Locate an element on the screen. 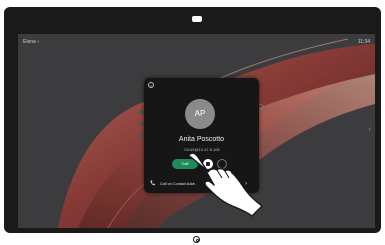 The width and height of the screenshot is (385, 245). clock: 11:34 is located at coordinates (363, 42).